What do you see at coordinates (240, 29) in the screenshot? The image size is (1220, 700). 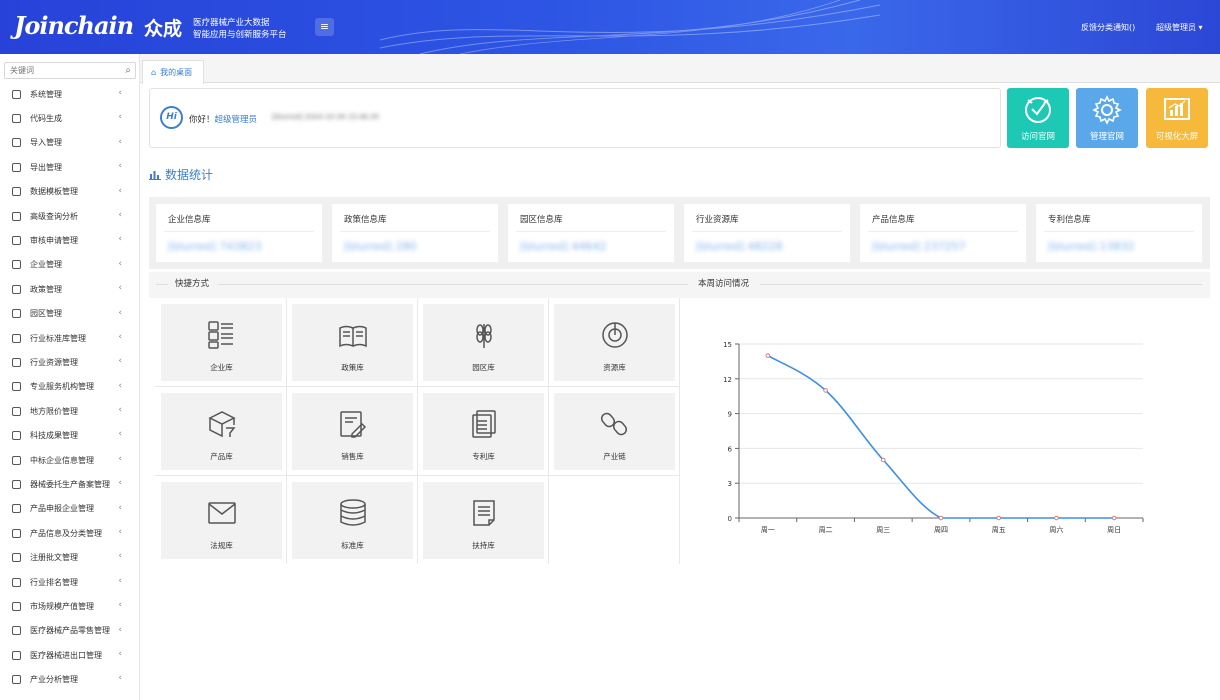 I see `platform-subtitle: 医疗器械产业大数据 智能应用与创新服务平台` at bounding box center [240, 29].